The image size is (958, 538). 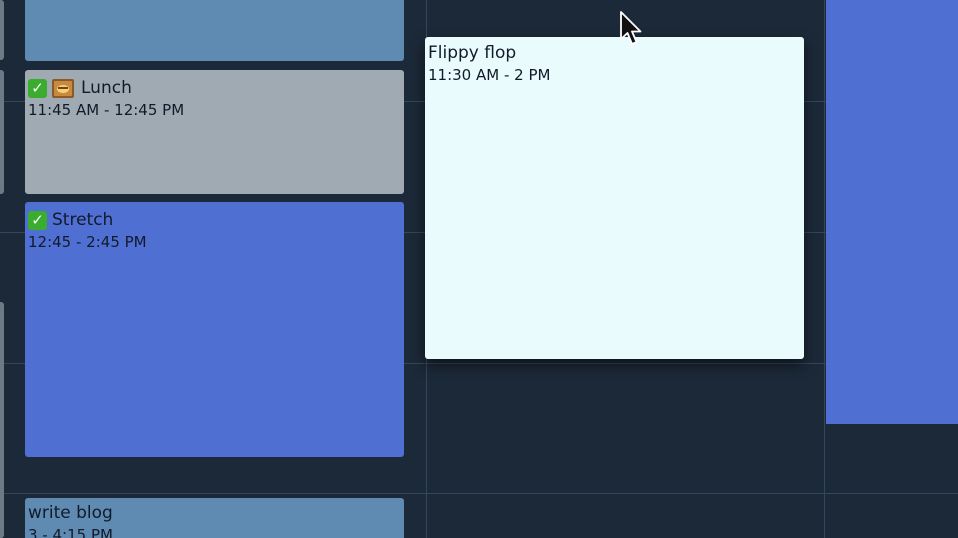 I want to click on calendar-event-lunch: ✓ Lunch 11:45 AM - 12:45 PM, so click(x=214, y=132).